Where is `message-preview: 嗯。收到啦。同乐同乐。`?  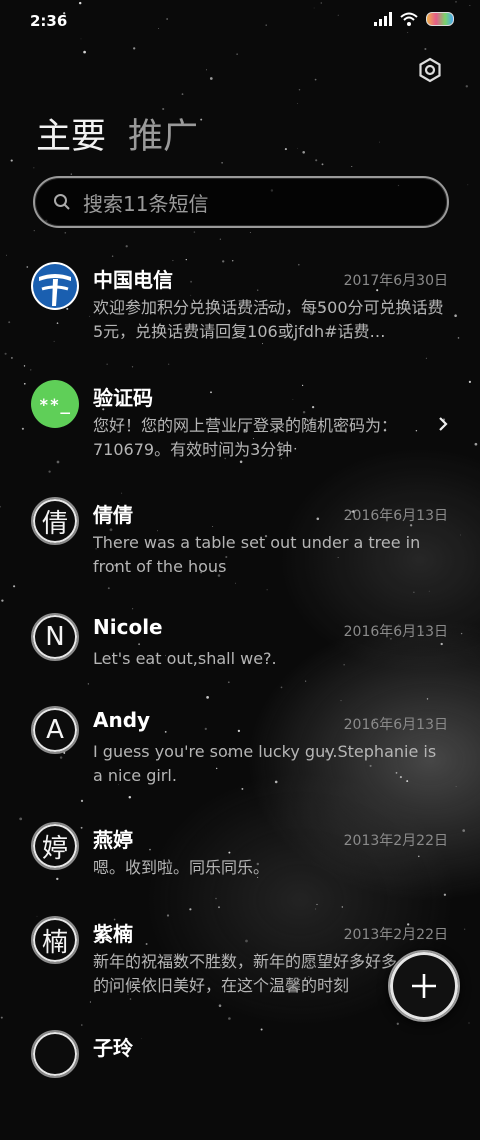
message-preview: 嗯。收到啦。同乐同乐。 is located at coordinates (181, 867).